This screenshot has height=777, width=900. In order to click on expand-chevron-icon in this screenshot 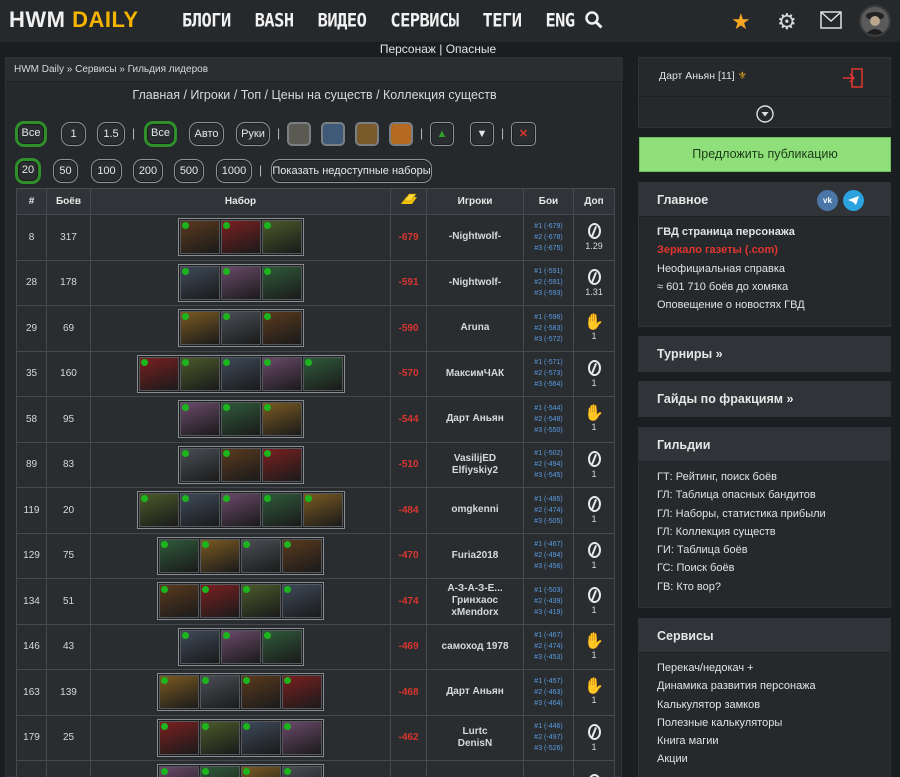, I will do `click(765, 114)`.